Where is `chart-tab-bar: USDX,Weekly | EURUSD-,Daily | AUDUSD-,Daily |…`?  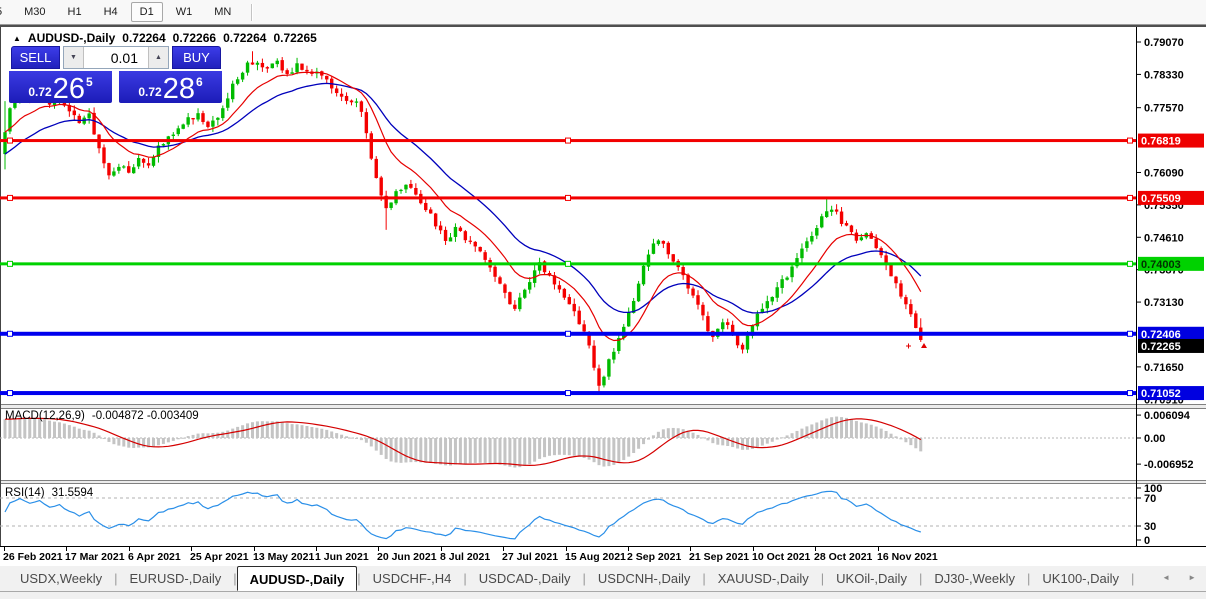 chart-tab-bar: USDX,Weekly | EURUSD-,Daily | AUDUSD-,Daily |… is located at coordinates (603, 579).